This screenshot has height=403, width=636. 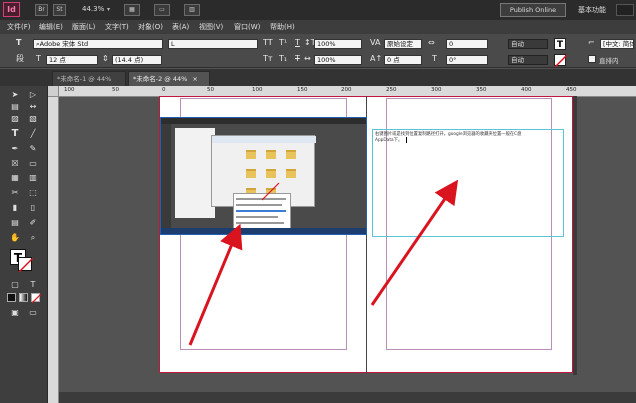 I want to click on superscript-icon: T¹, so click(x=283, y=43).